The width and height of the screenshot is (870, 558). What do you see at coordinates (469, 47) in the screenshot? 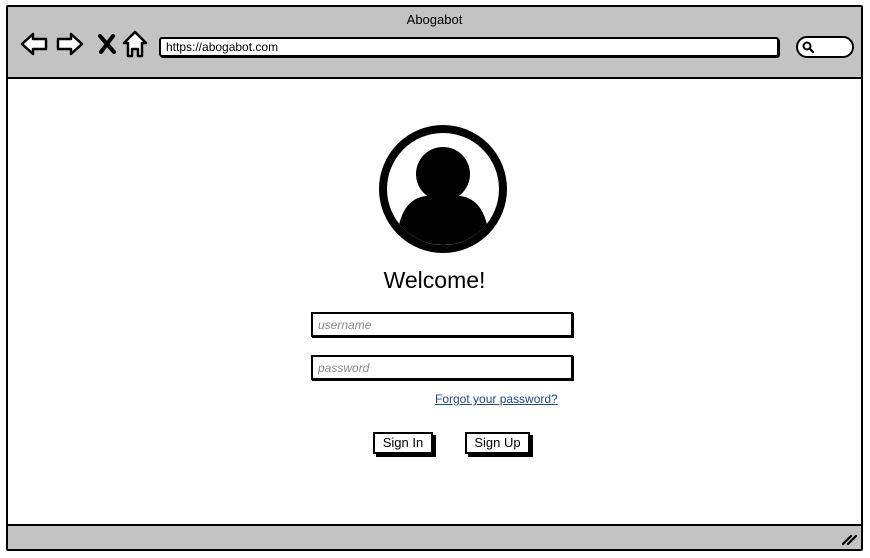
I see `url-bar: https://abogabot.com` at bounding box center [469, 47].